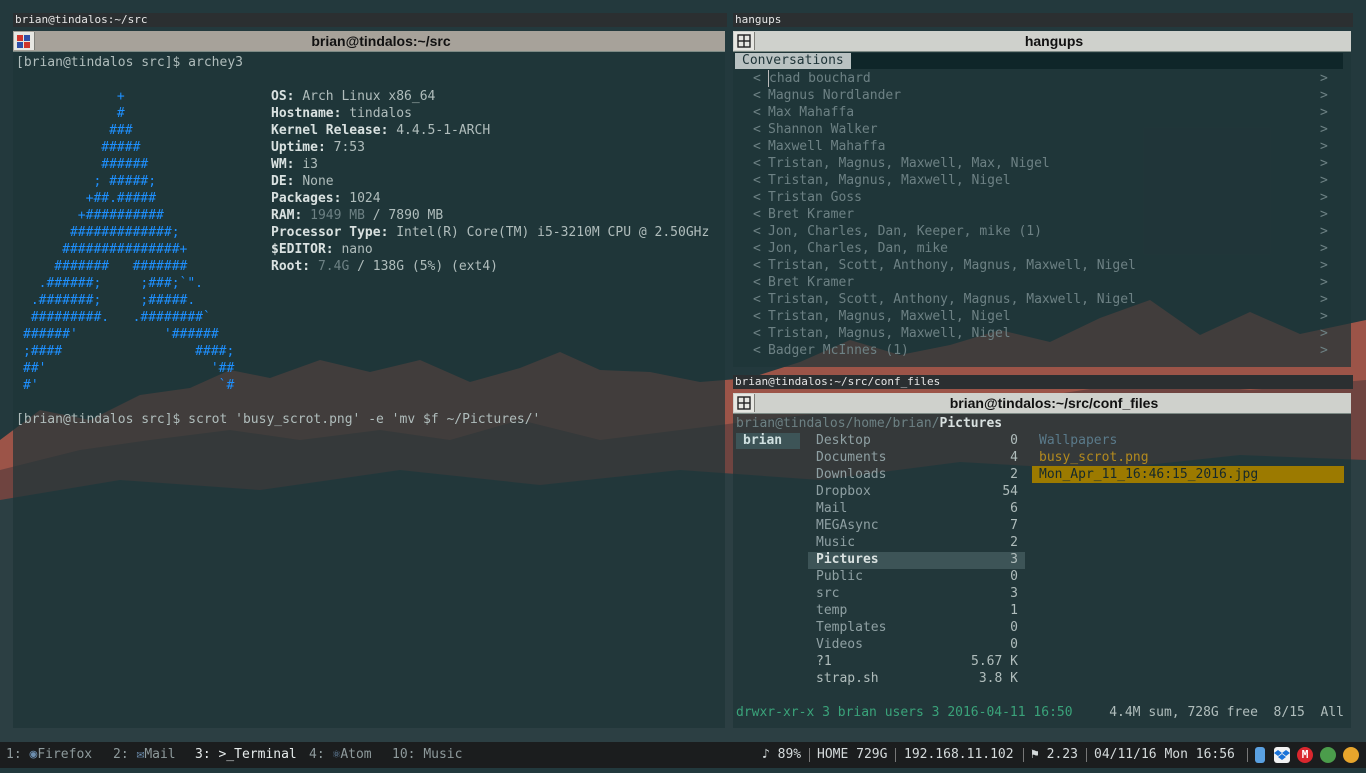  What do you see at coordinates (827, 593) in the screenshot?
I see `directory-entry: src` at bounding box center [827, 593].